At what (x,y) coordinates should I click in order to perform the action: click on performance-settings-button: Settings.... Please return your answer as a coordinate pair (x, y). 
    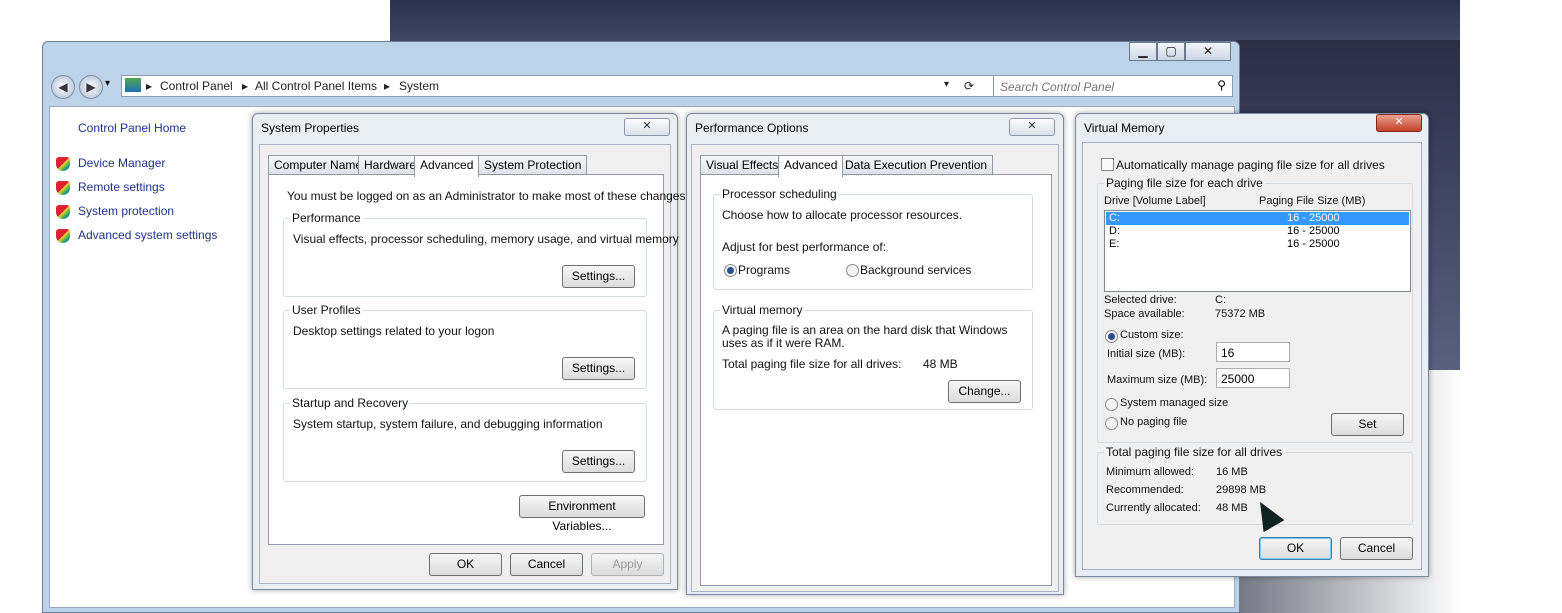
    Looking at the image, I should click on (598, 276).